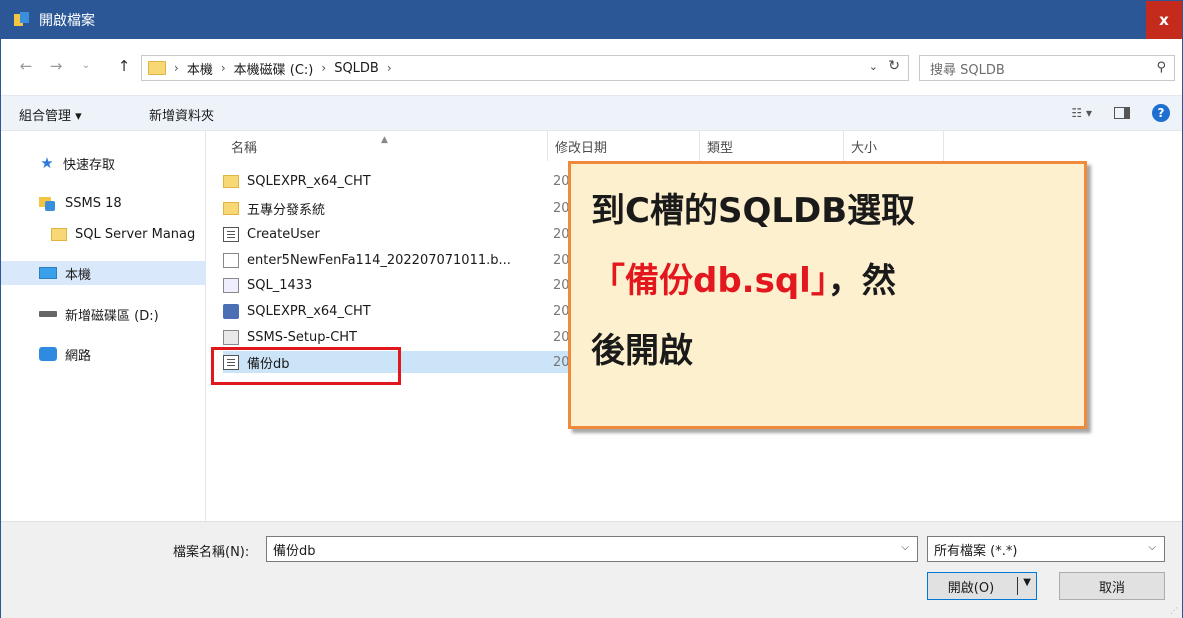 The width and height of the screenshot is (1183, 618). What do you see at coordinates (211, 552) in the screenshot?
I see `filename-label: 檔案名稱(N):` at bounding box center [211, 552].